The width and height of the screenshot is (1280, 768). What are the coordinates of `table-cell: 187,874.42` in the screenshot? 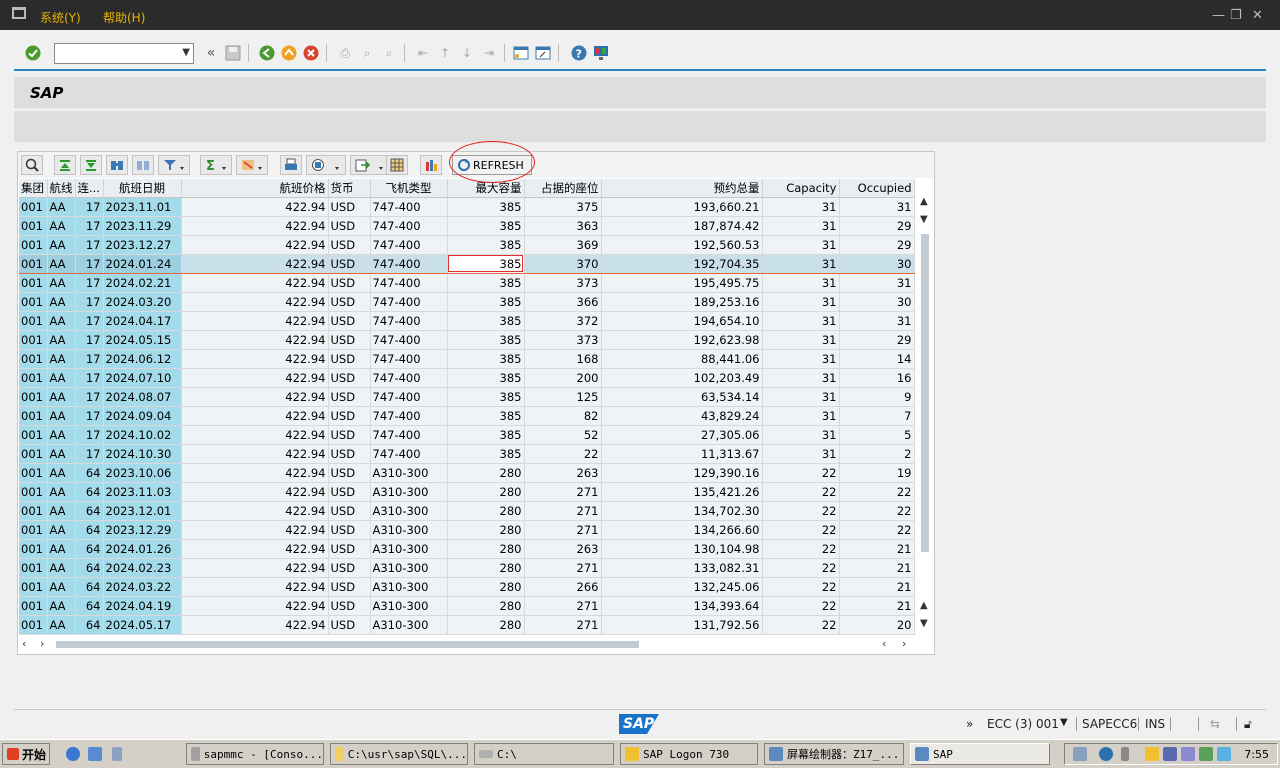 It's located at (682, 226).